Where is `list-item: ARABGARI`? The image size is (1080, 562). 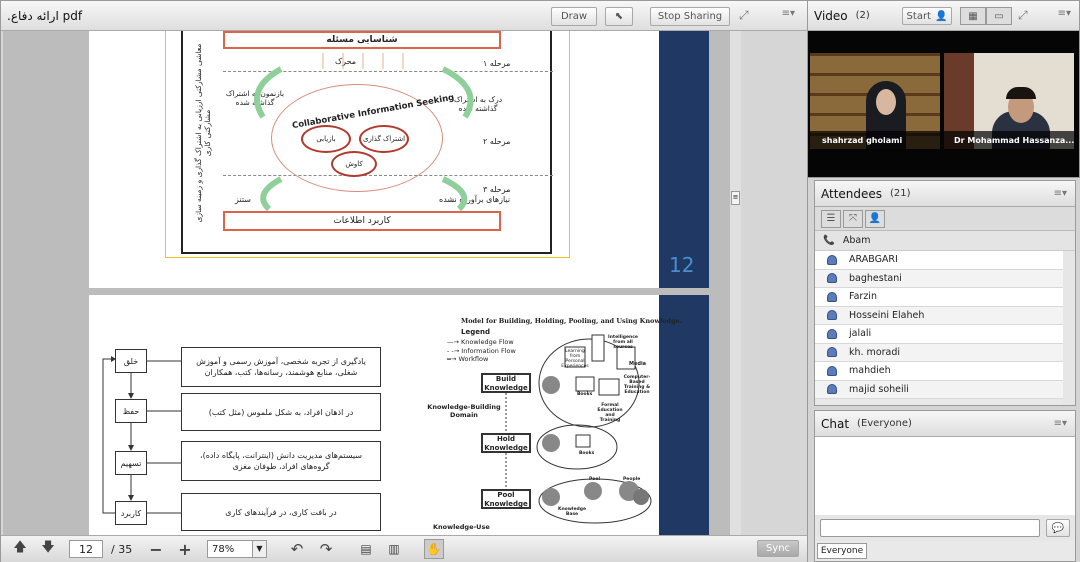
list-item: ARABGARI is located at coordinates (939, 260).